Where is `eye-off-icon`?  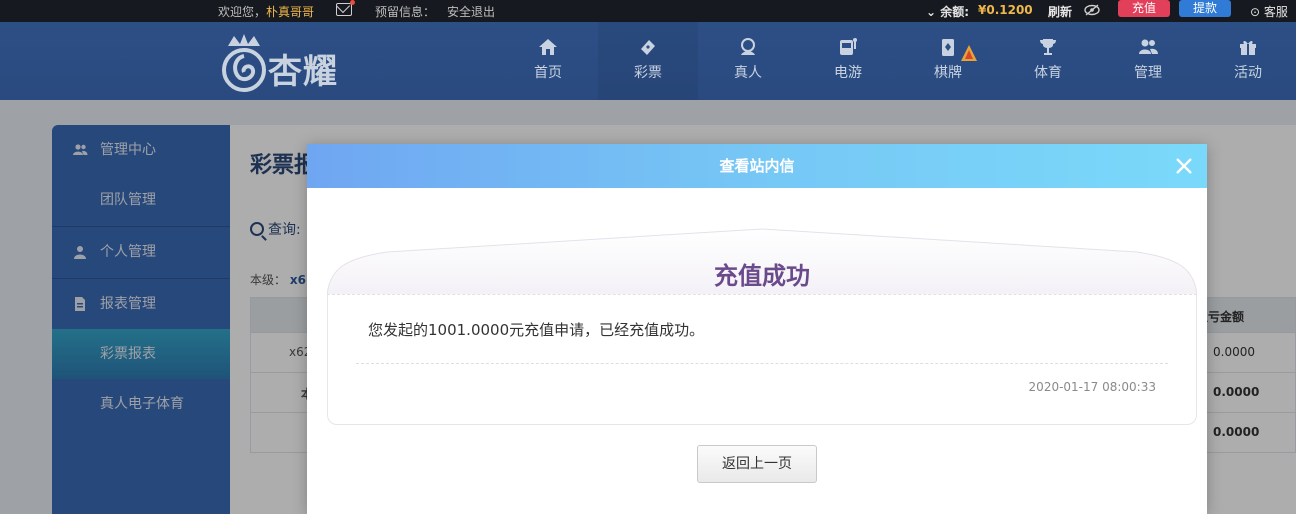 eye-off-icon is located at coordinates (1092, 11).